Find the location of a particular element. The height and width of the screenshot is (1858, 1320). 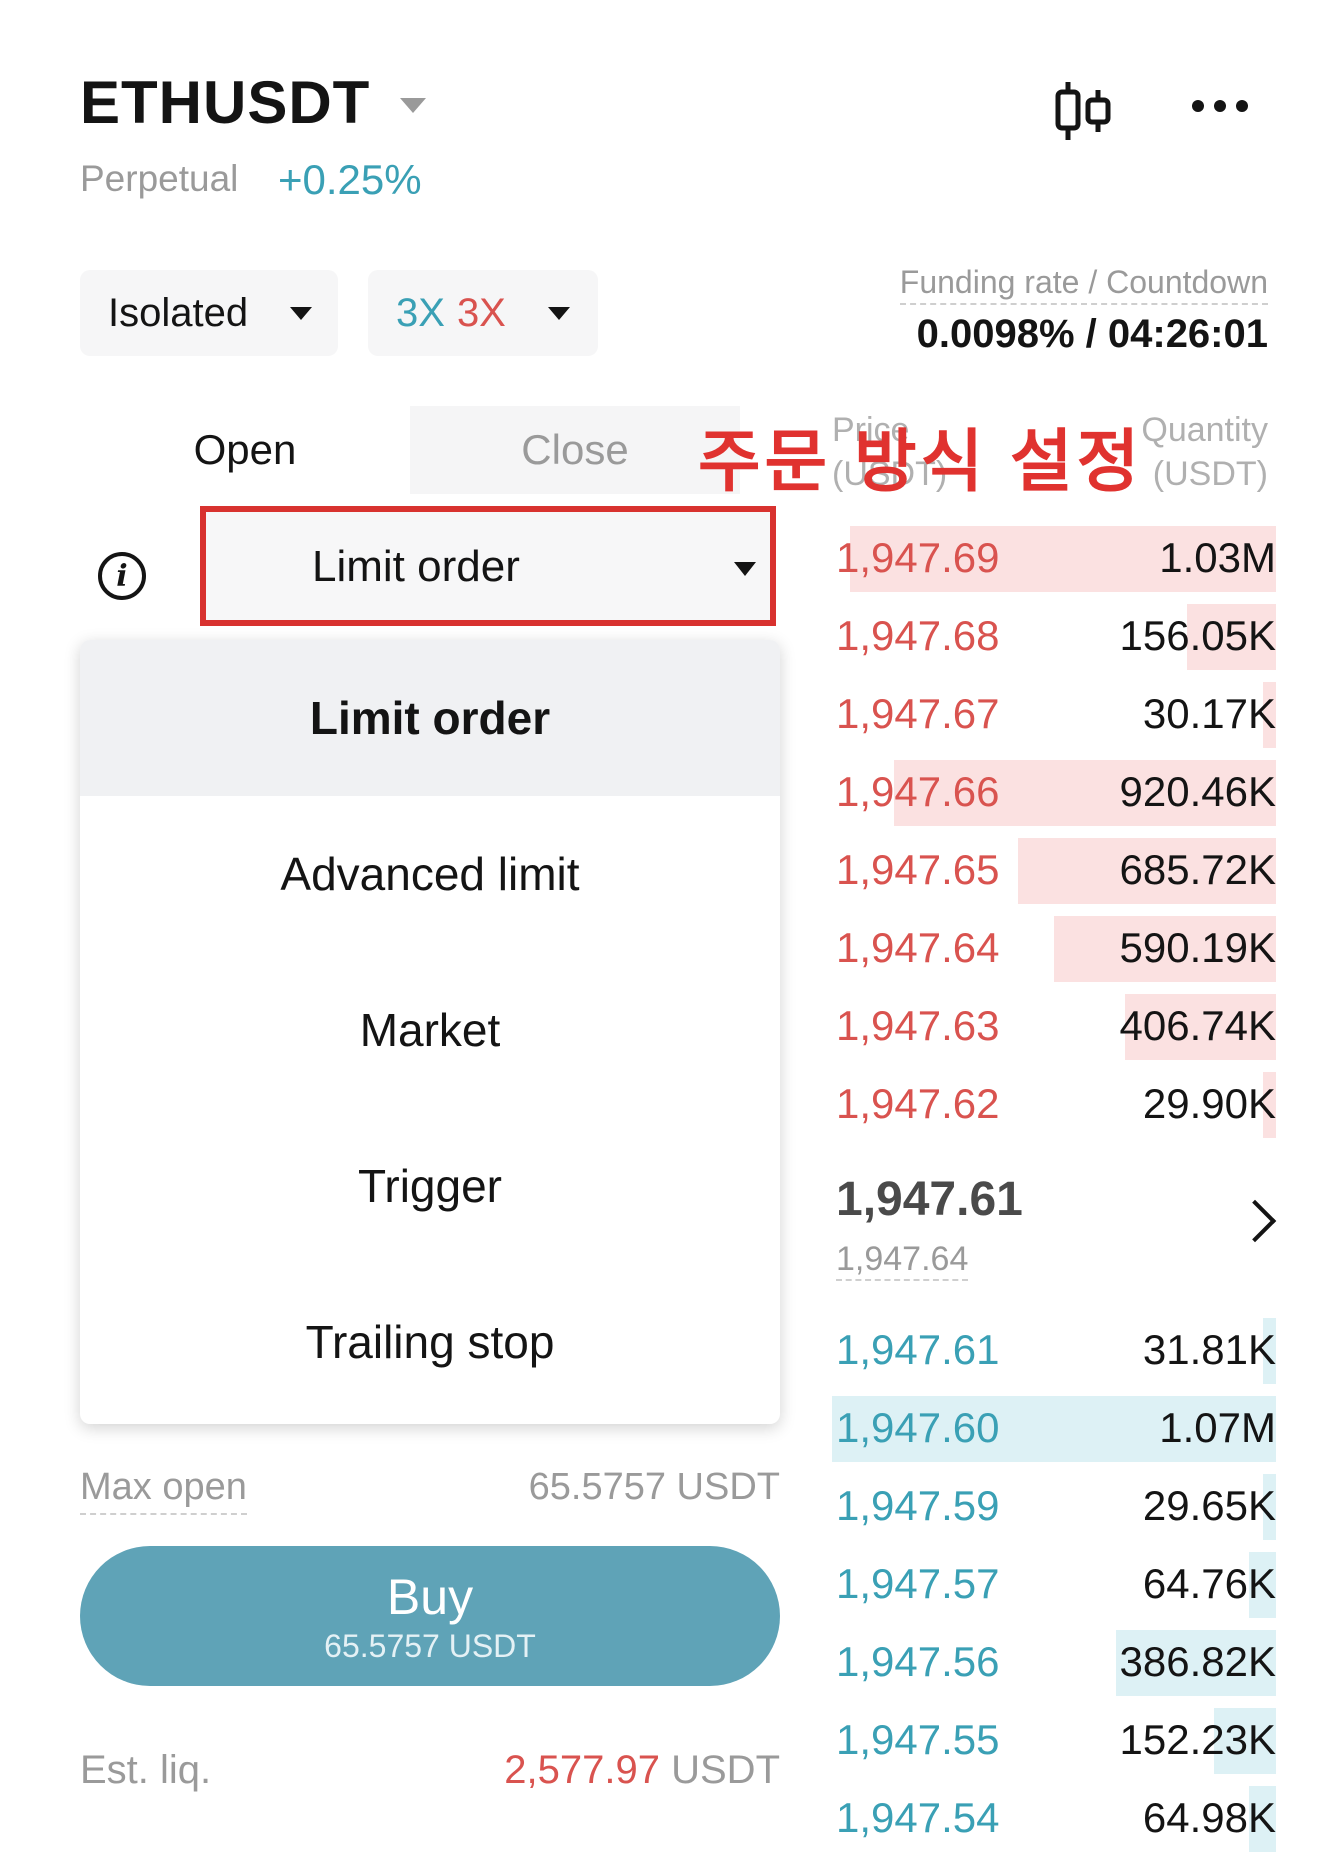

ask-price: 1,947.63 is located at coordinates (918, 1025).